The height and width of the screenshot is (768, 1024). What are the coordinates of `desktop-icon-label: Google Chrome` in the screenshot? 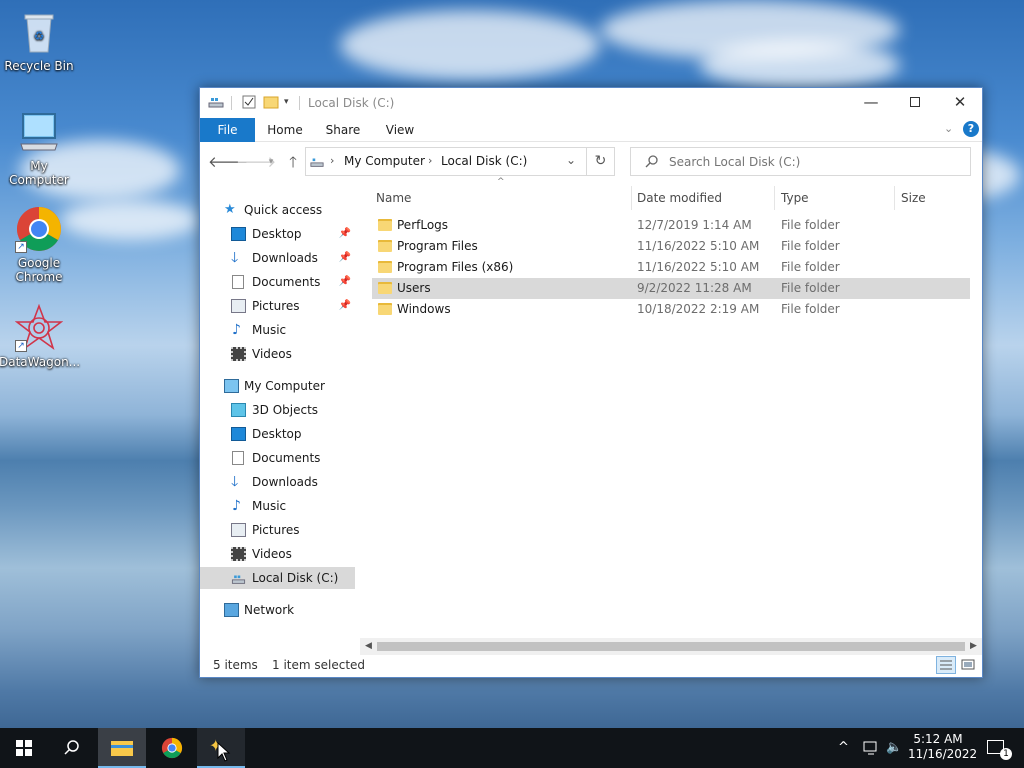 It's located at (39, 270).